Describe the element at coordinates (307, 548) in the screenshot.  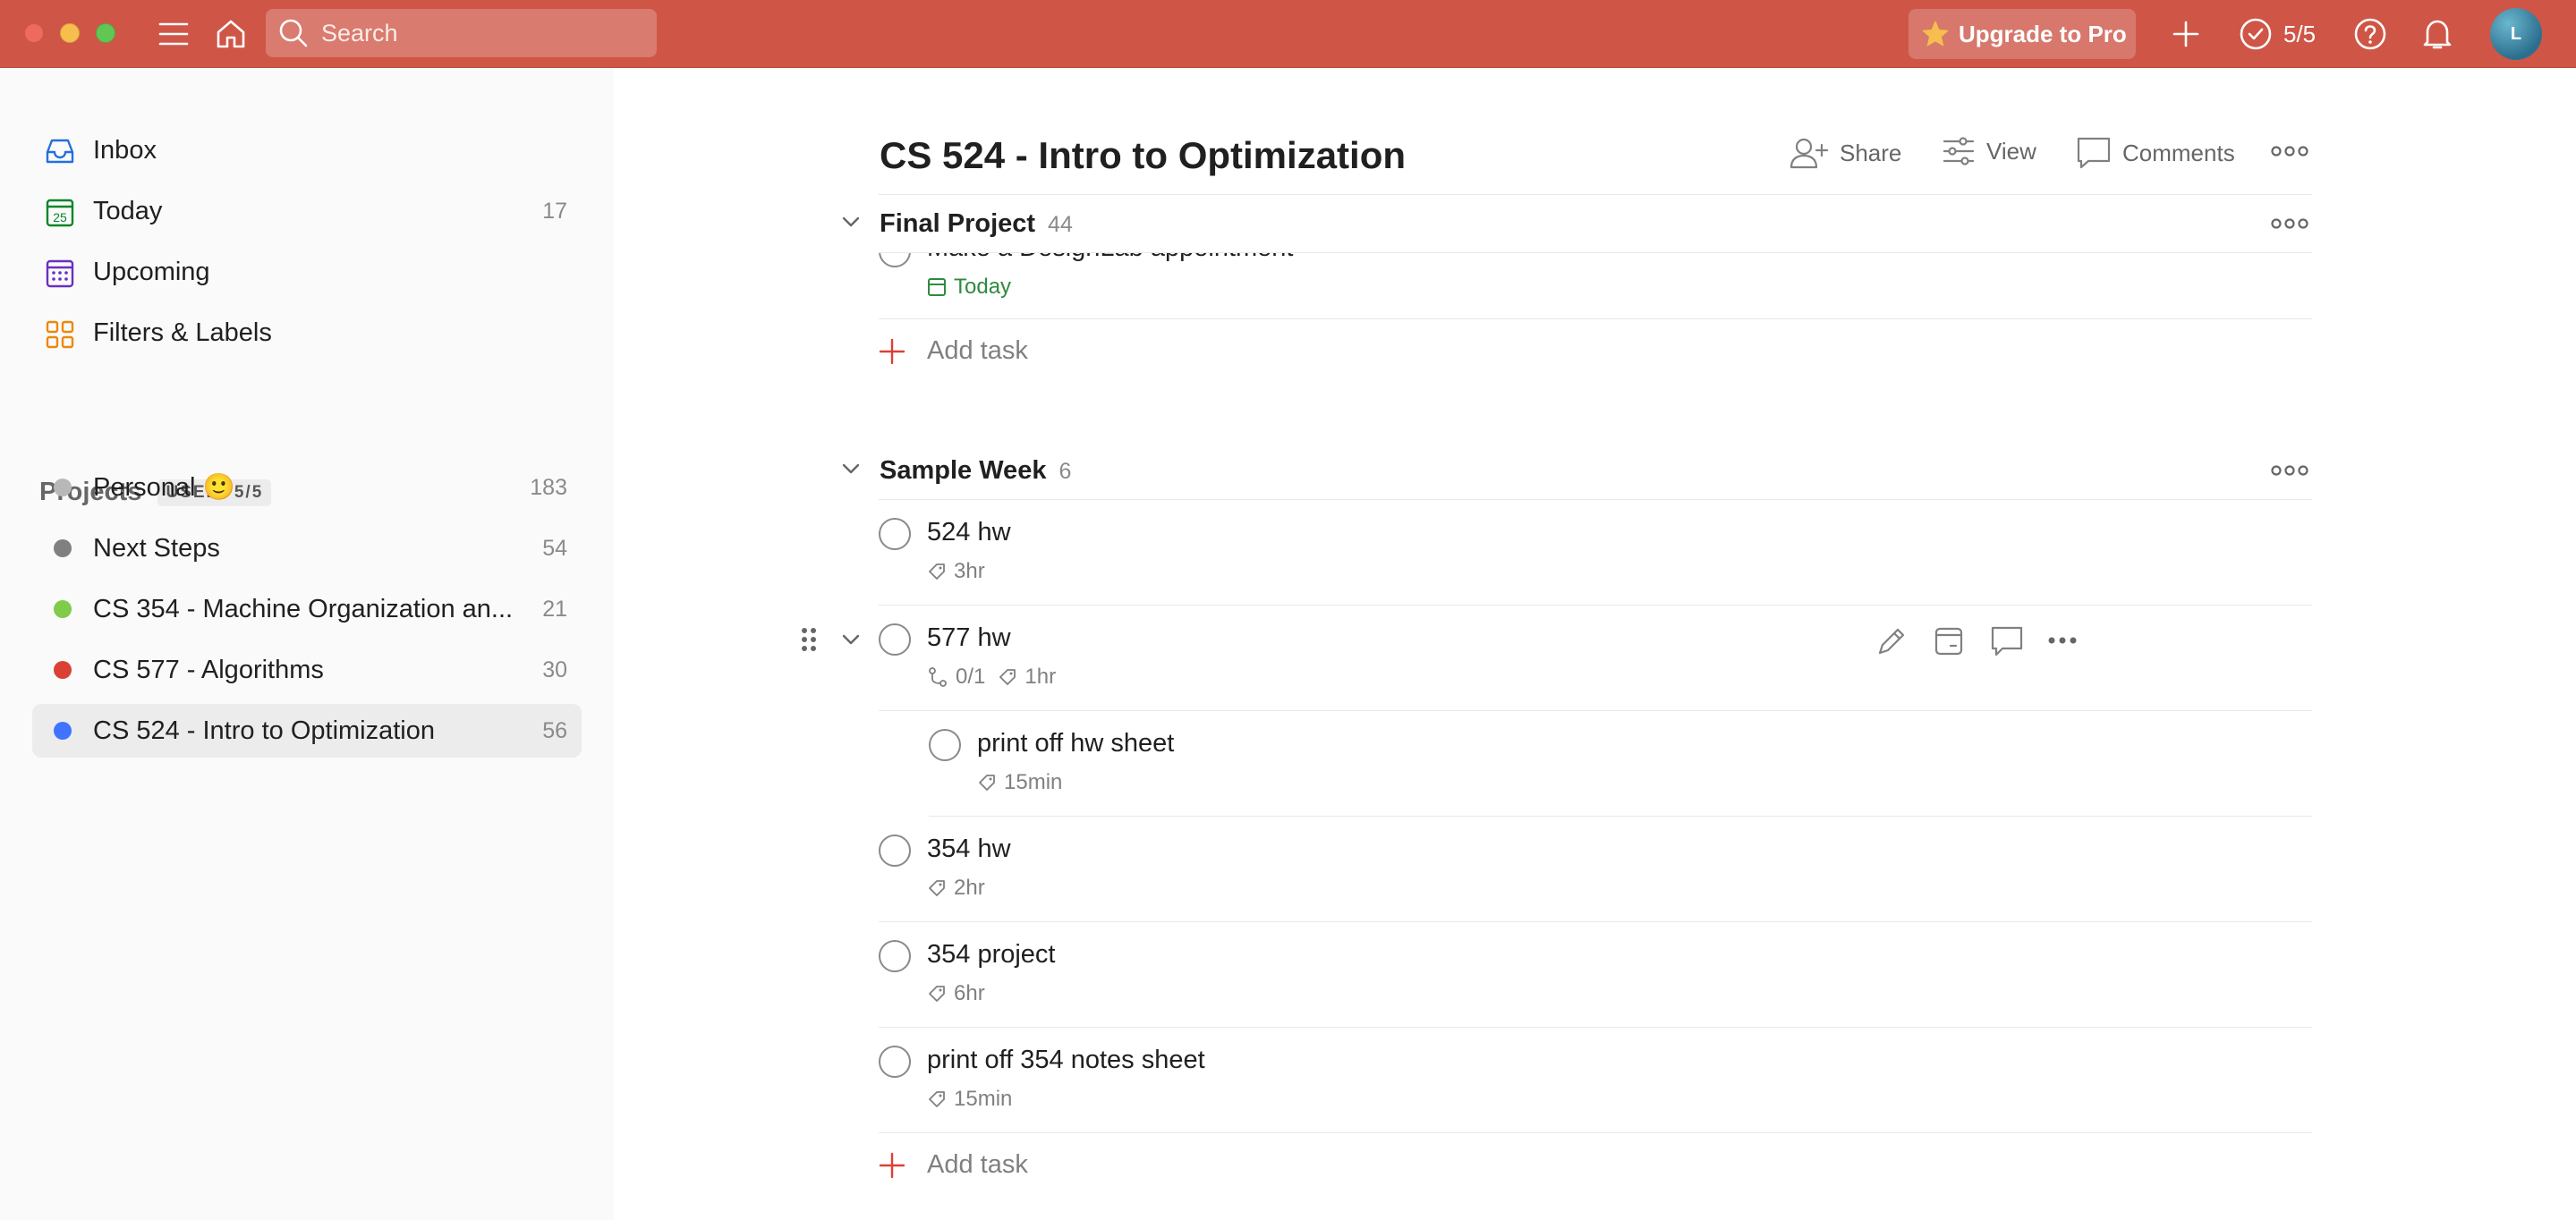
I see `sidebar-item-project: Next Steps 54` at that location.